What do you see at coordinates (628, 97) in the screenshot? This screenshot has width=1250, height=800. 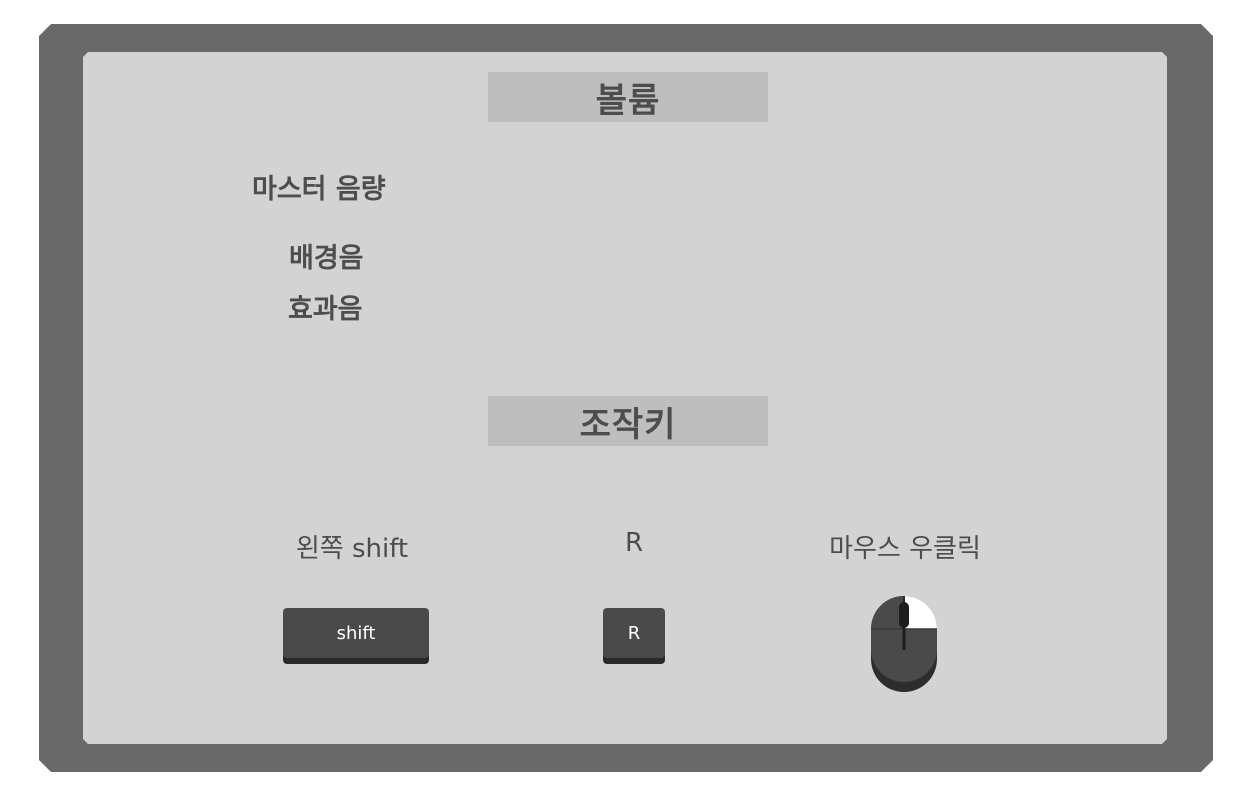 I see `volume-section-header: 볼륨` at bounding box center [628, 97].